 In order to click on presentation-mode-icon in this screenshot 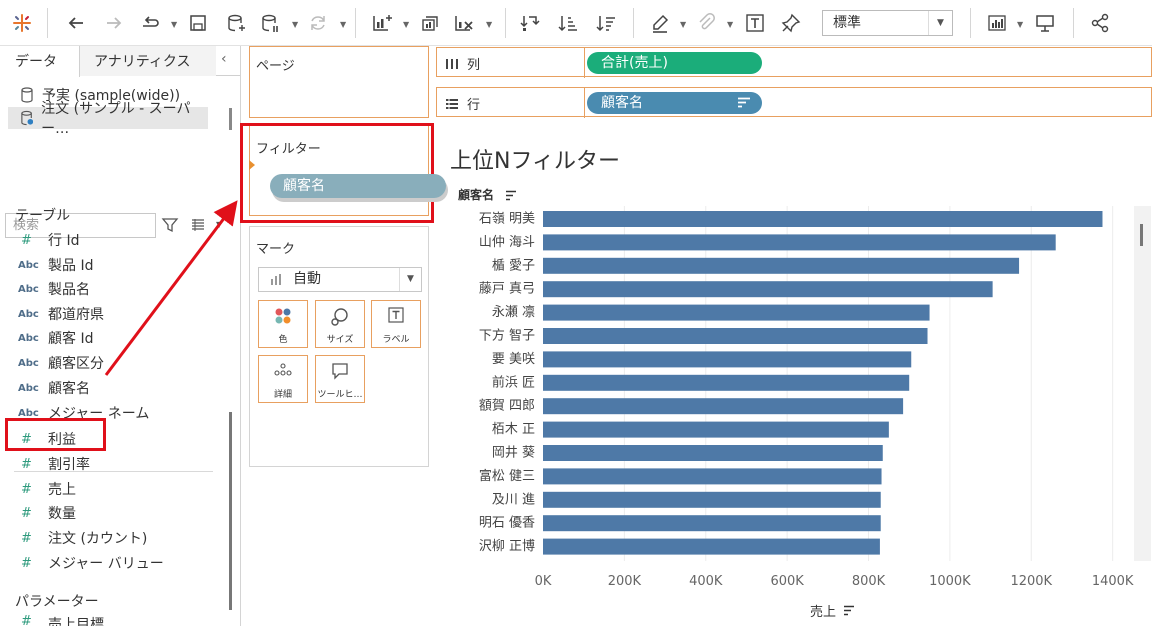, I will do `click(1045, 23)`.